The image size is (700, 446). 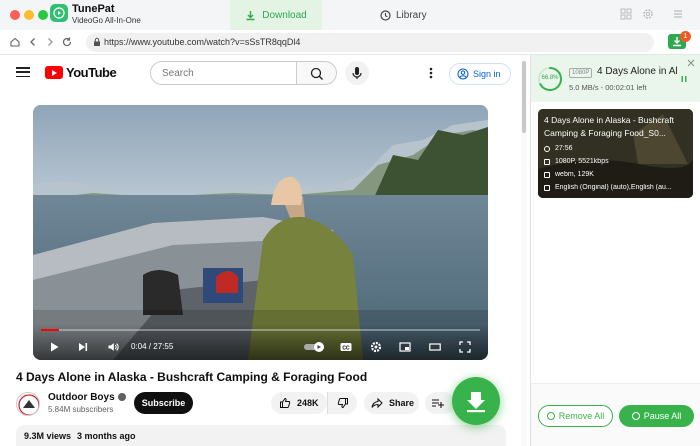 I want to click on close-panel-icon, so click(x=691, y=64).